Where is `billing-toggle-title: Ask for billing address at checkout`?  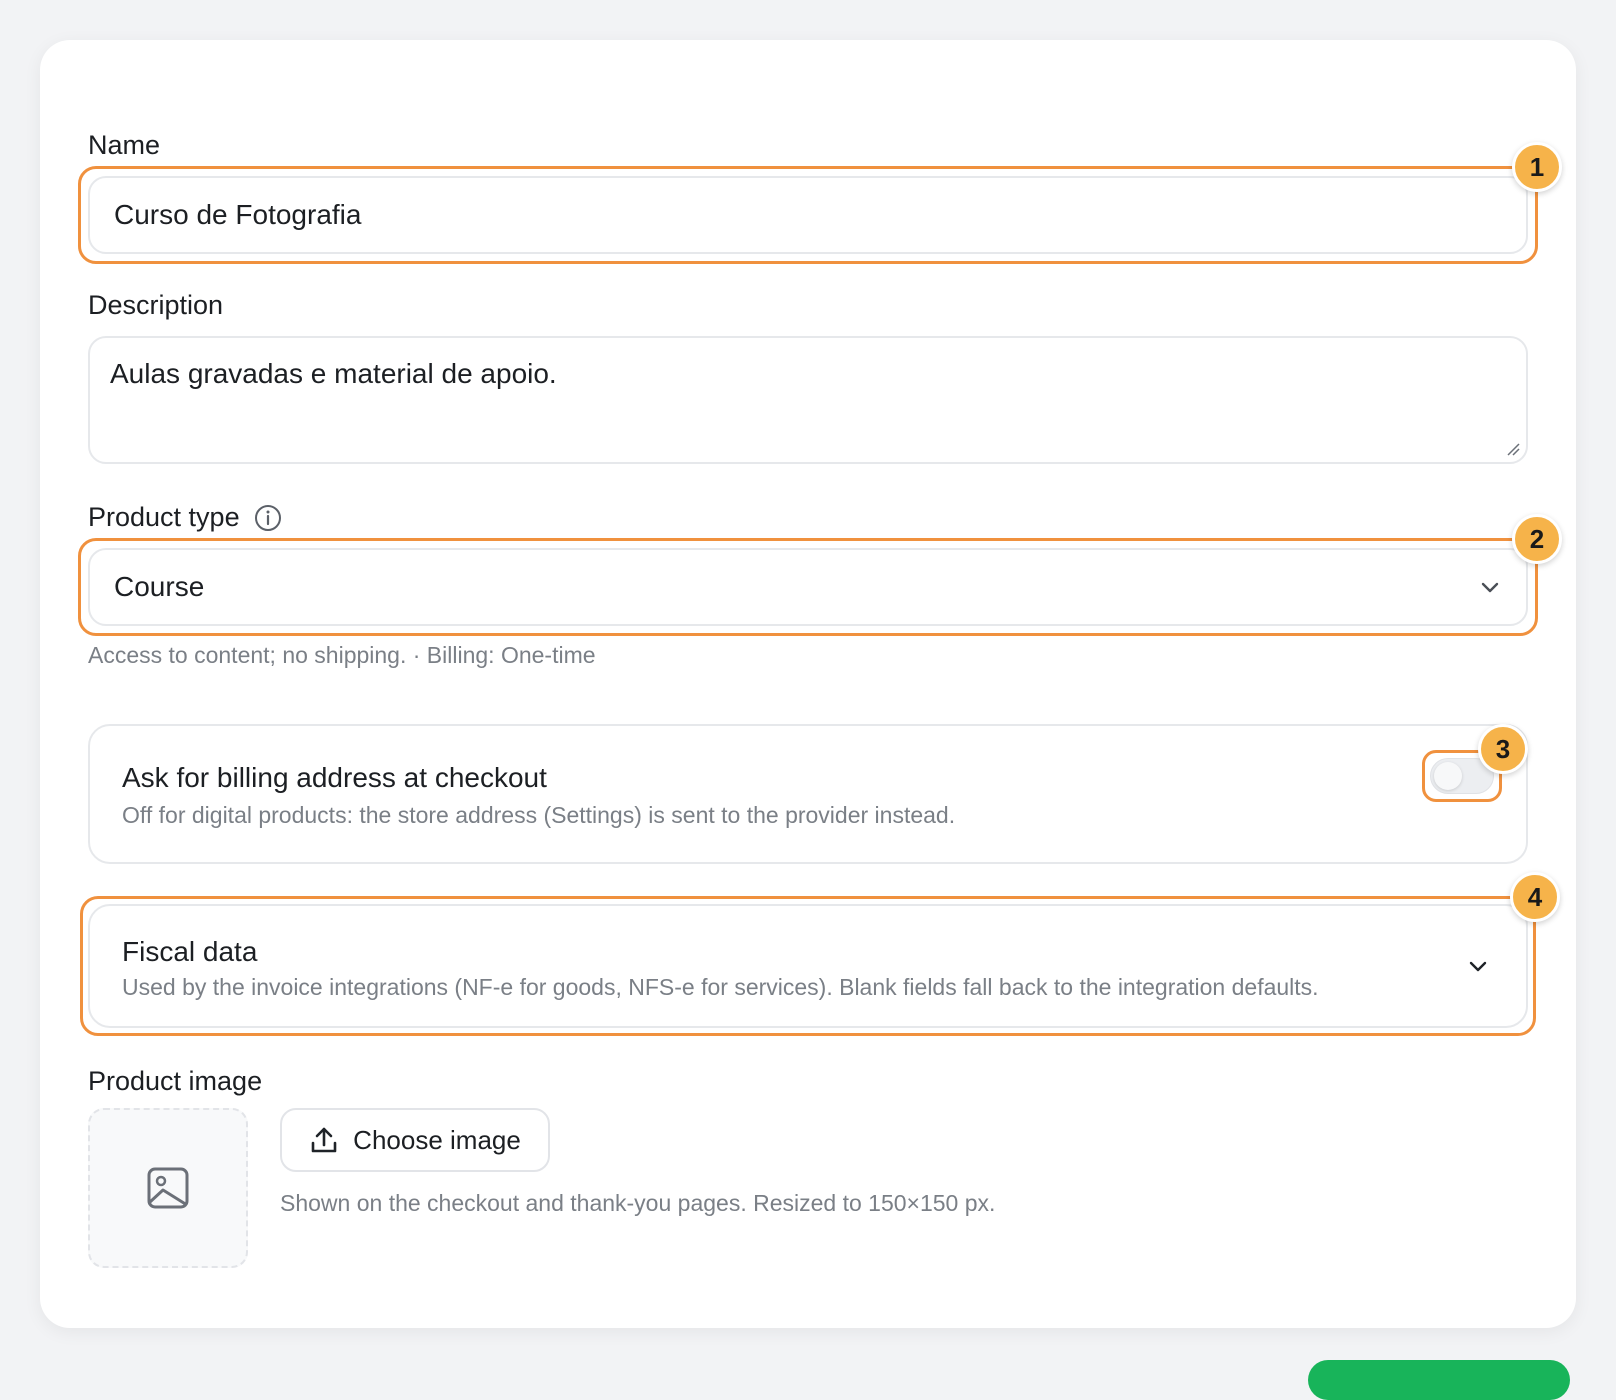
billing-toggle-title: Ask for billing address at checkout is located at coordinates (334, 777).